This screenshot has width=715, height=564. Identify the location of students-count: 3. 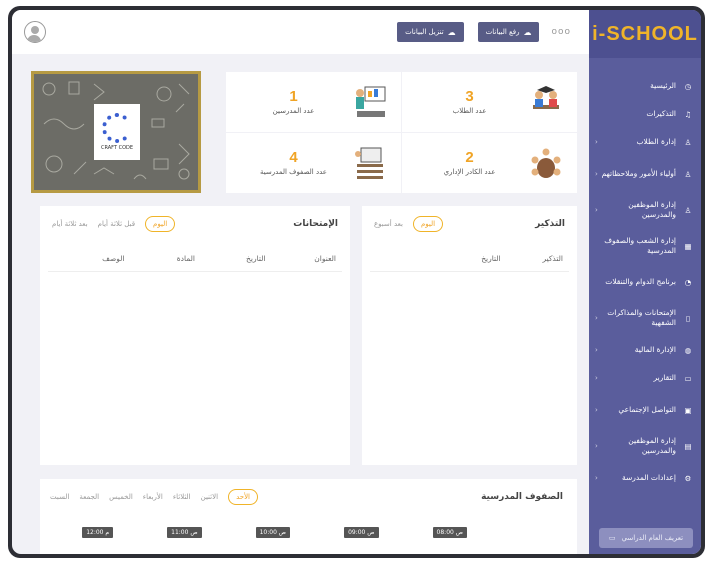
(469, 96).